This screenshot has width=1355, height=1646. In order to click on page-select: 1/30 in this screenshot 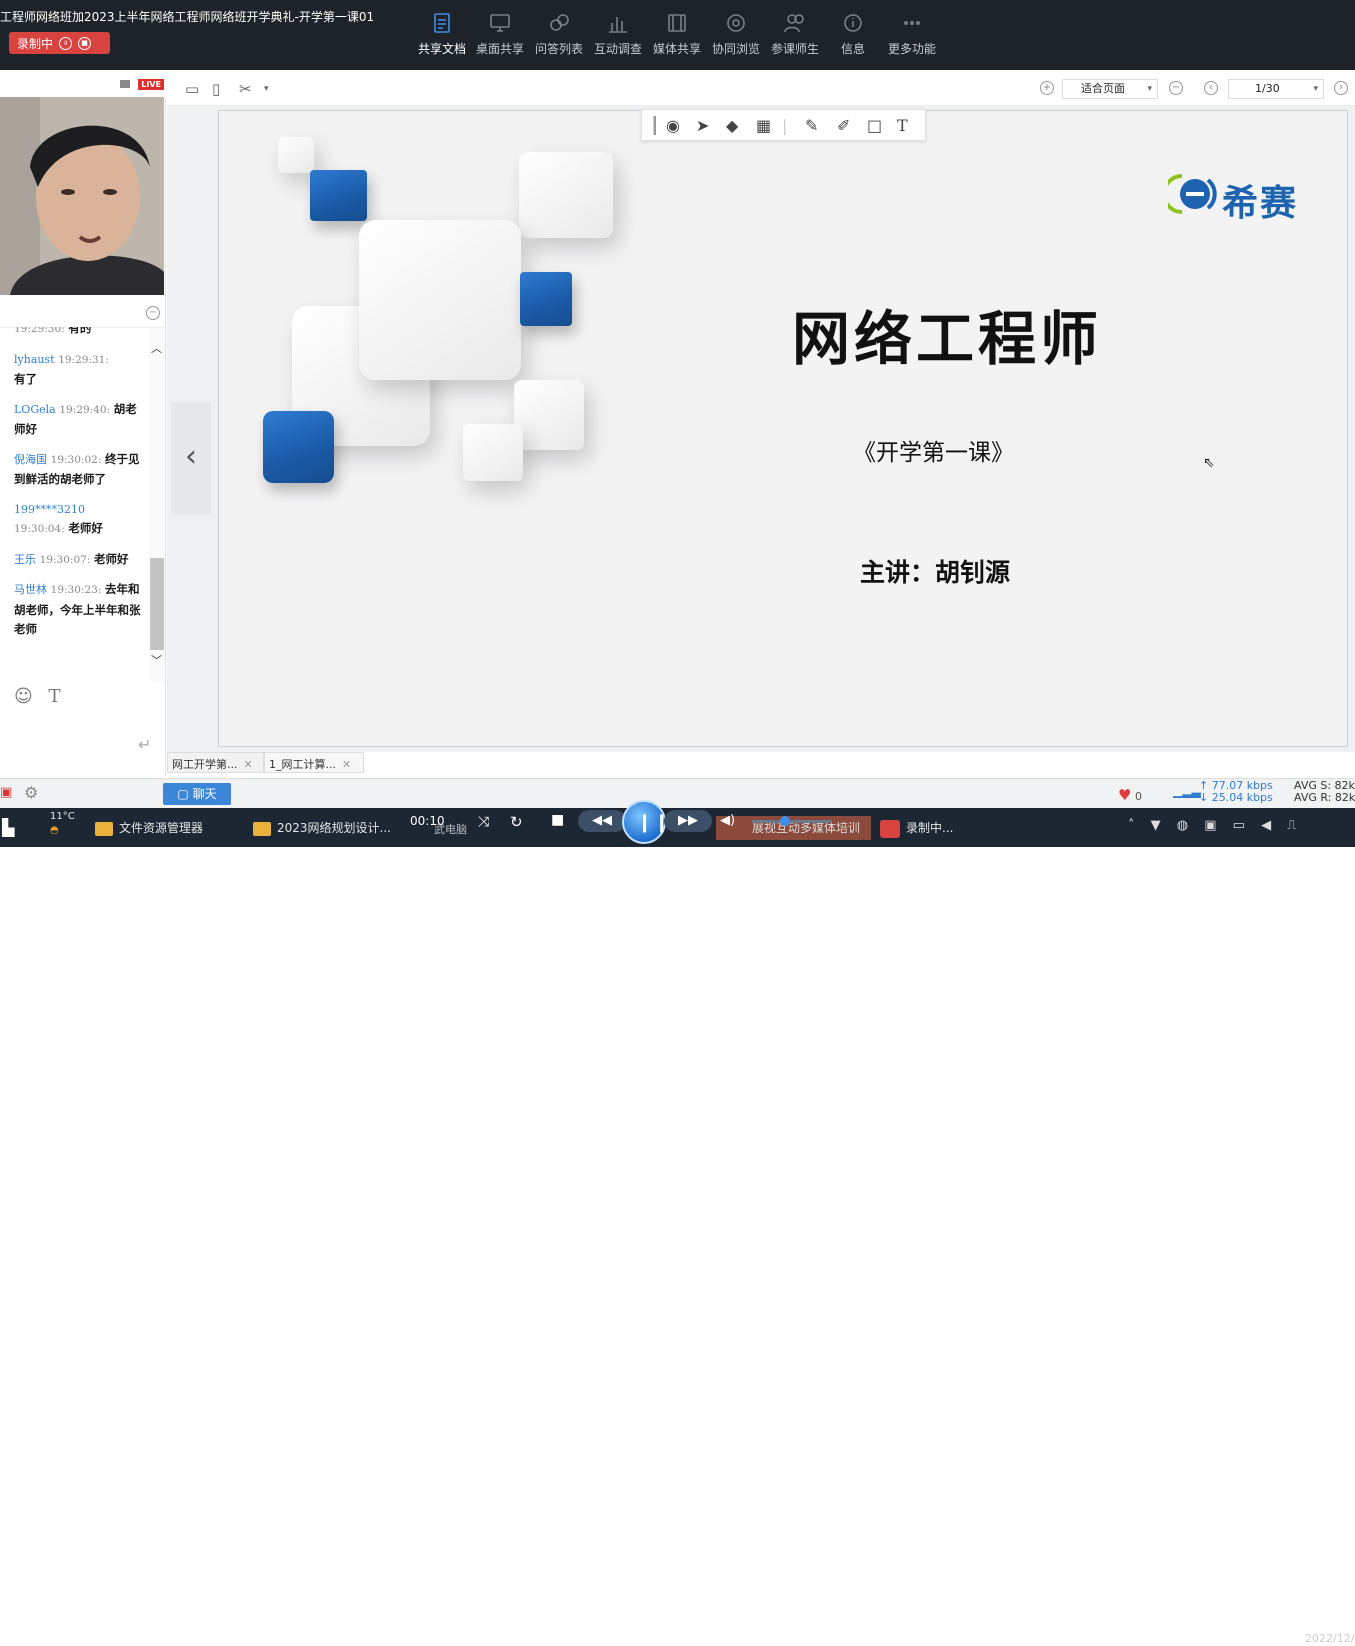, I will do `click(1276, 89)`.